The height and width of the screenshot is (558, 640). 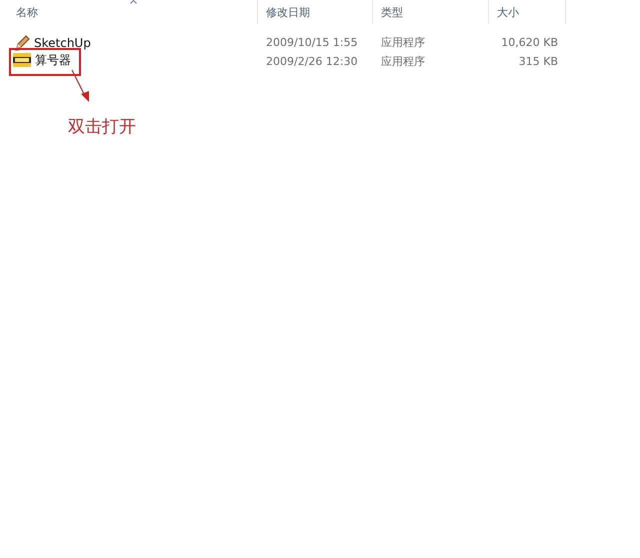 What do you see at coordinates (392, 12) in the screenshot?
I see `column-header: 类型` at bounding box center [392, 12].